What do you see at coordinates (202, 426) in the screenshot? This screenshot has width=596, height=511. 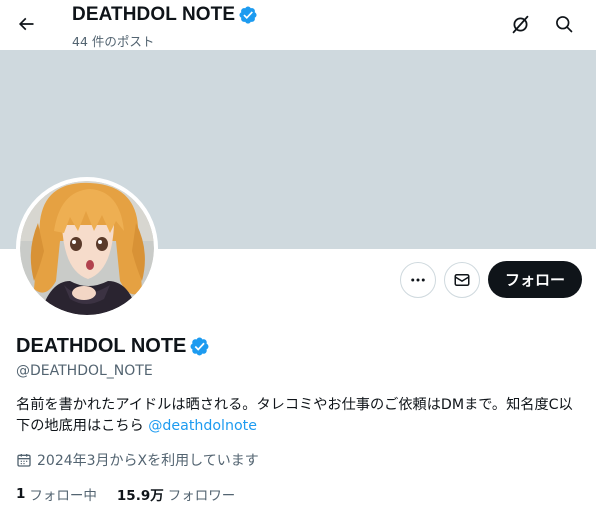 I see `bio-mention-link: @deathdolnote` at bounding box center [202, 426].